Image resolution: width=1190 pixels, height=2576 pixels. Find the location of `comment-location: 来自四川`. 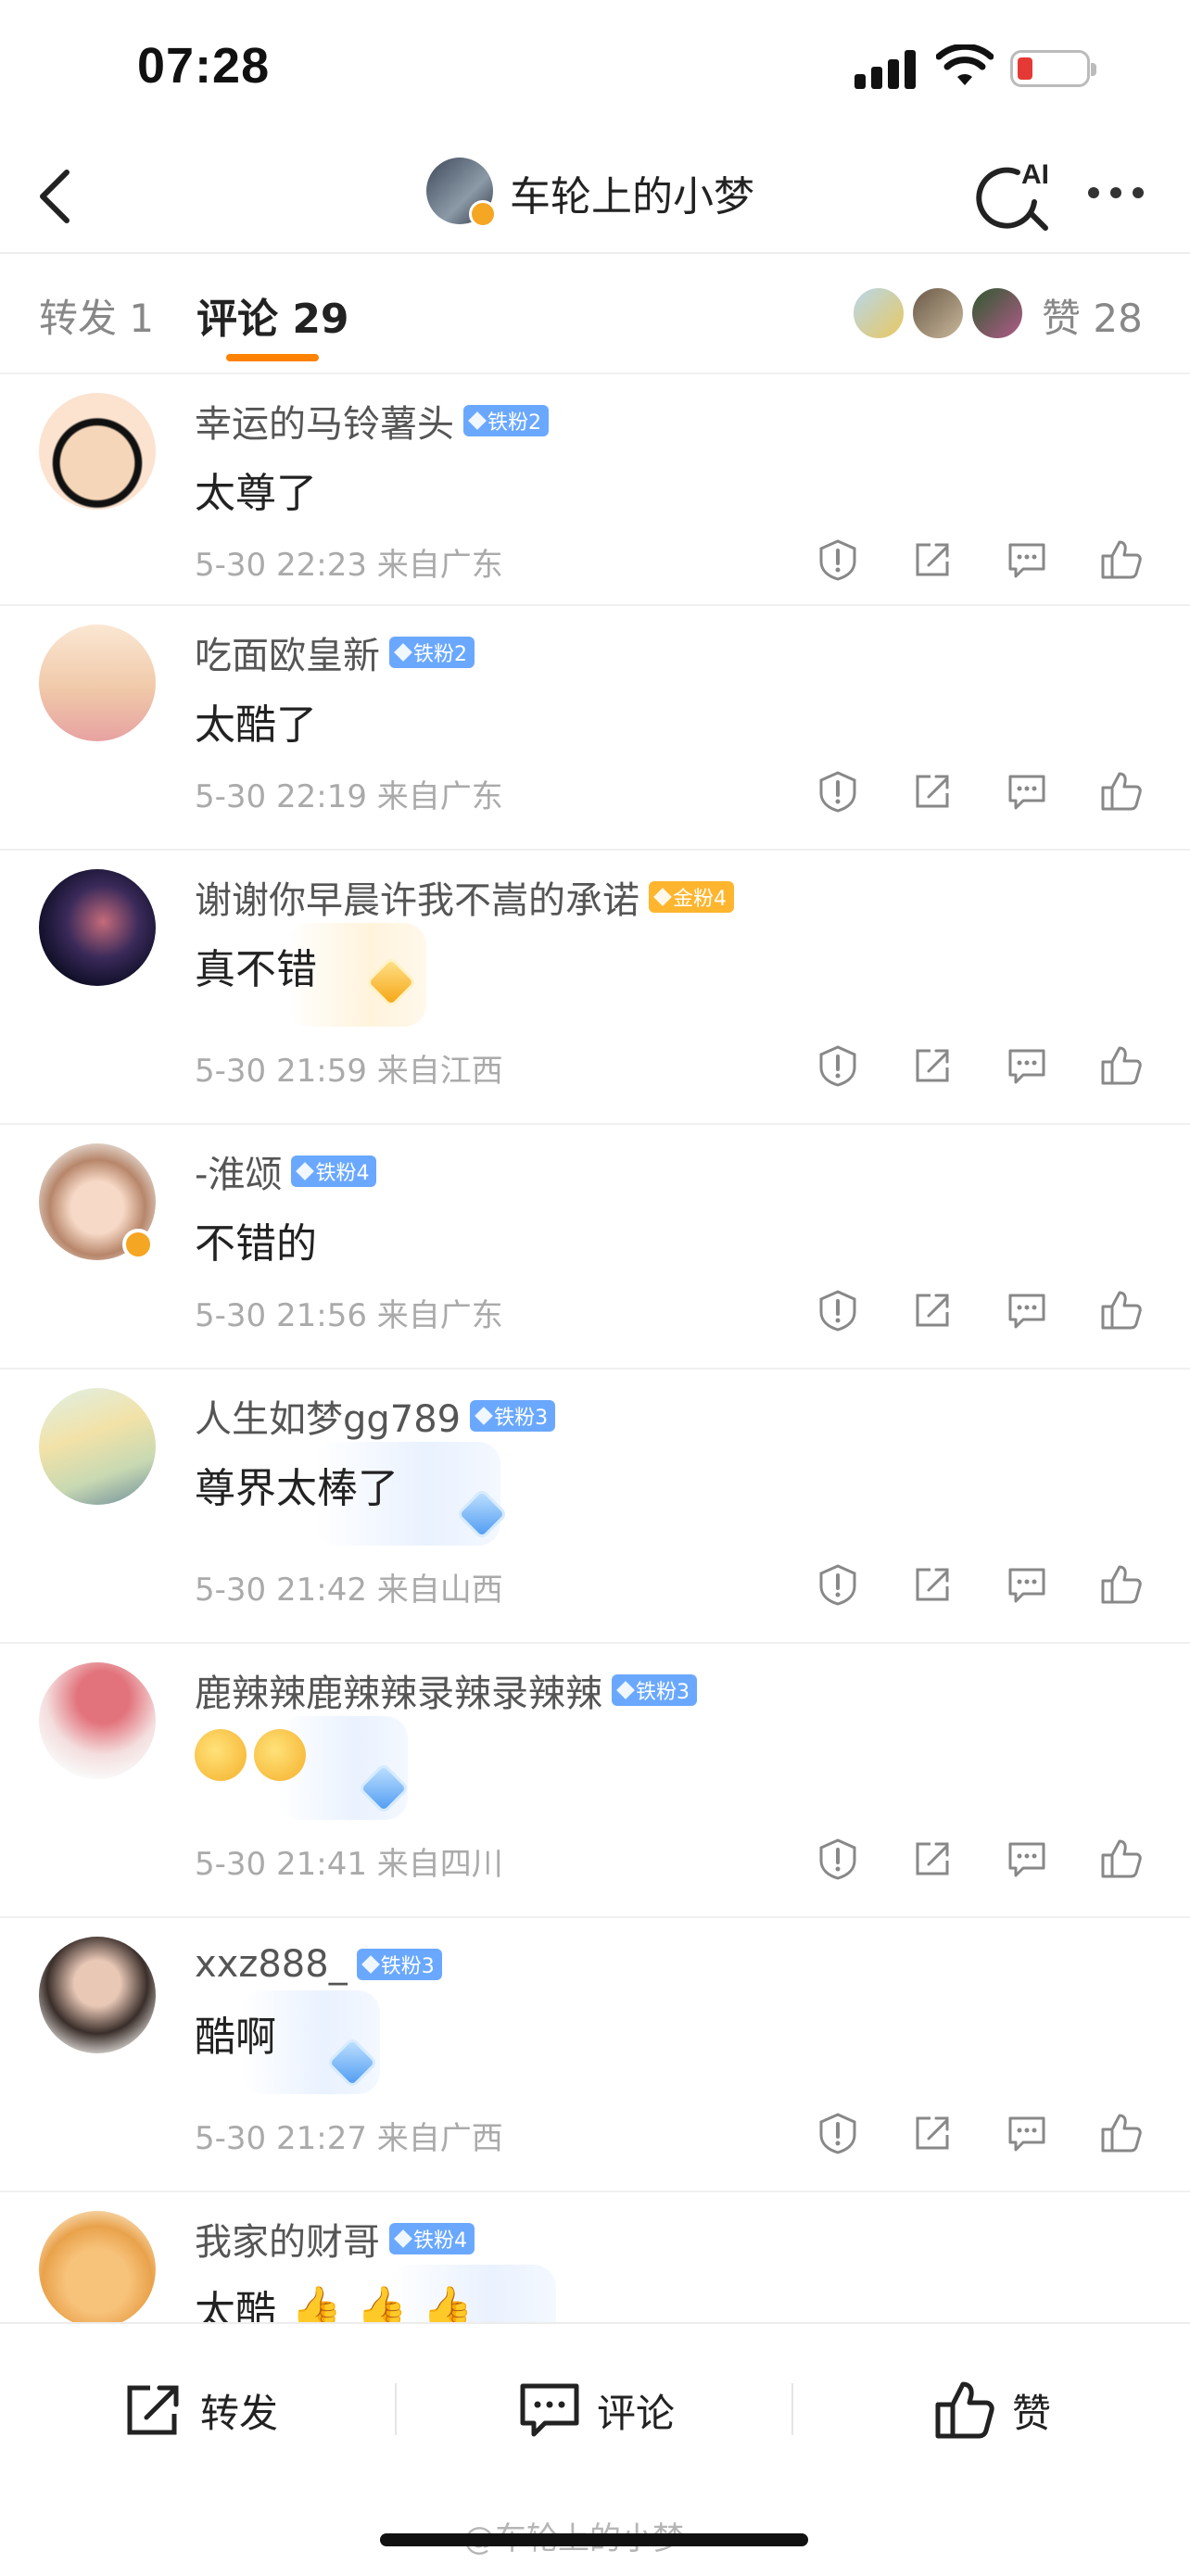

comment-location: 来自四川 is located at coordinates (439, 1865).